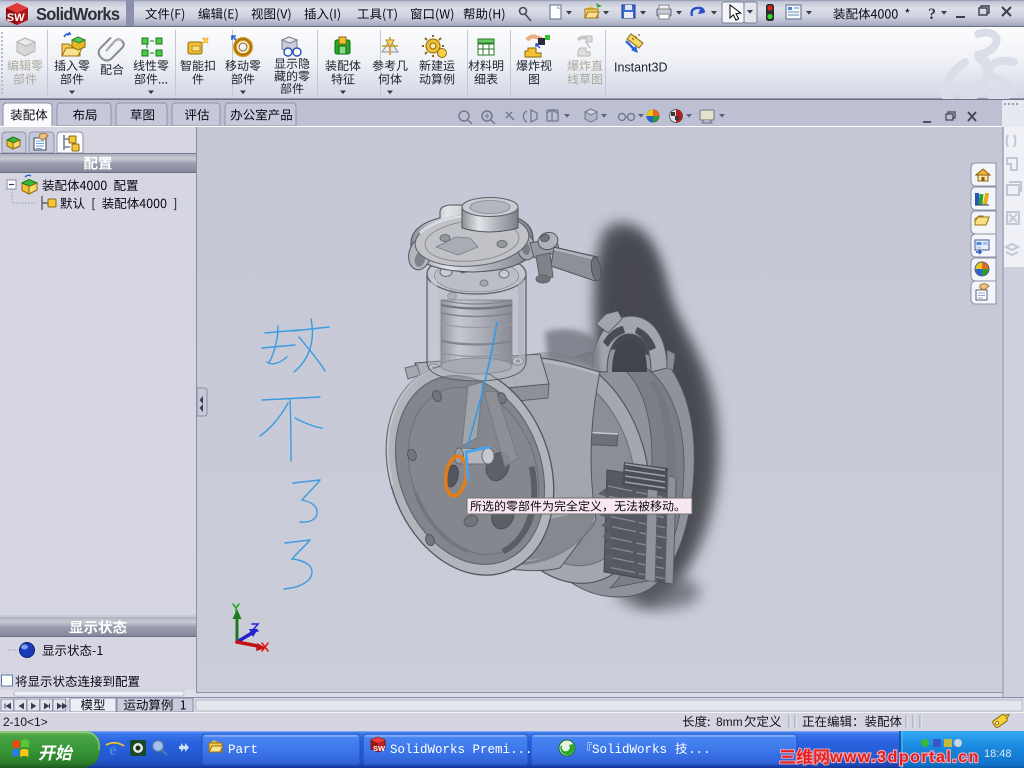 The width and height of the screenshot is (1024, 768). What do you see at coordinates (998, 754) in the screenshot?
I see `svg-text: 18:48` at bounding box center [998, 754].